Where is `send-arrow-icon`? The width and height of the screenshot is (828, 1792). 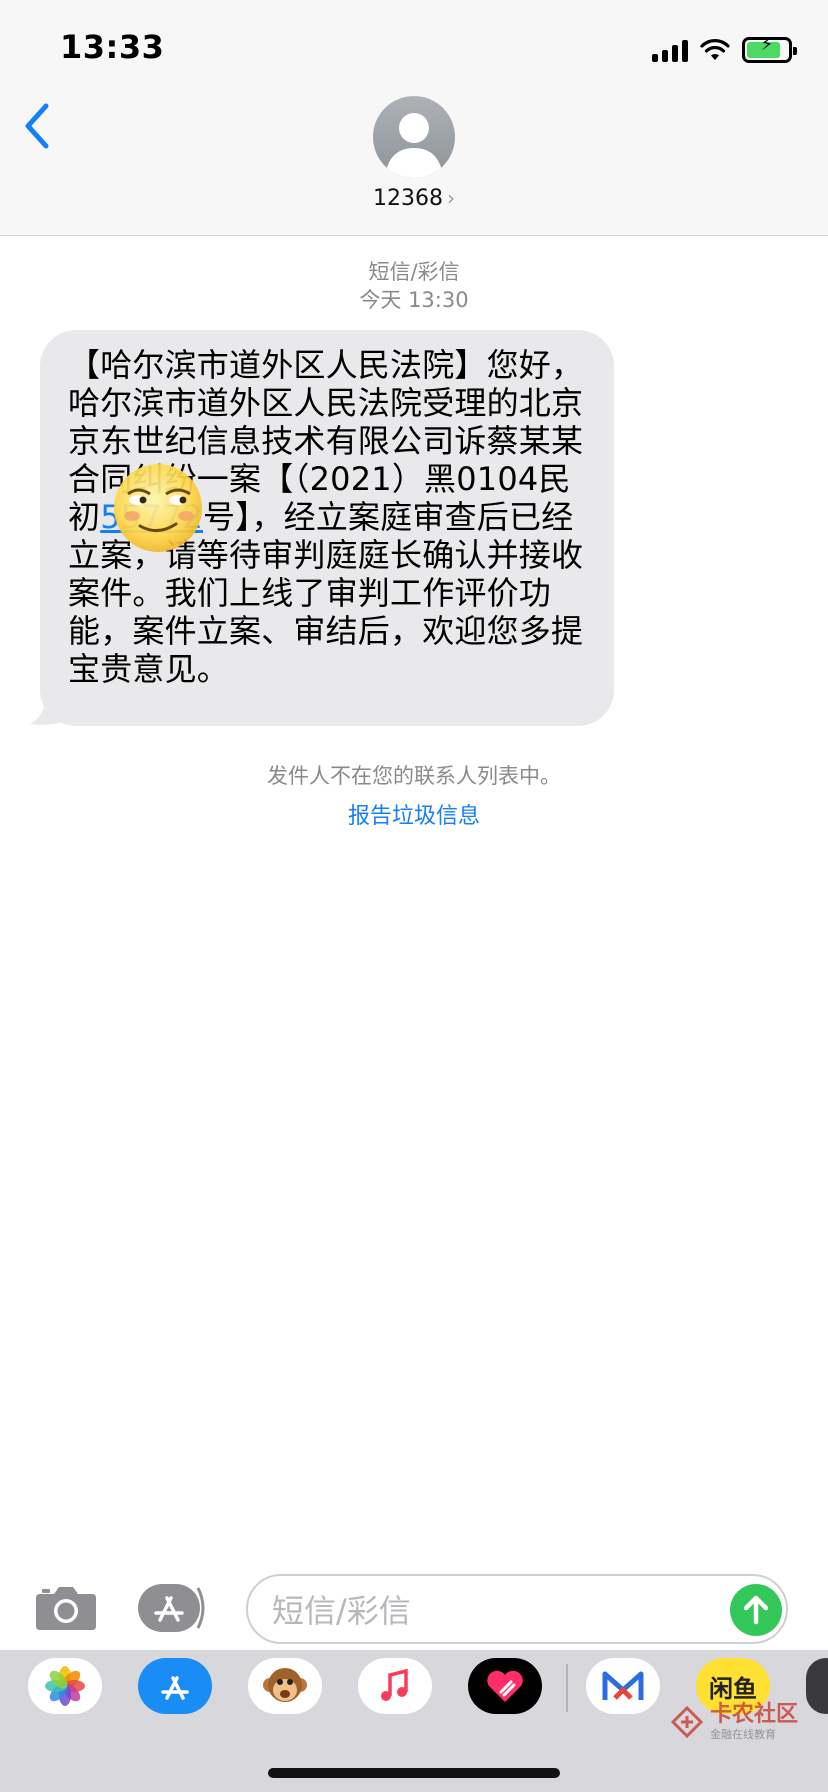
send-arrow-icon is located at coordinates (756, 1610).